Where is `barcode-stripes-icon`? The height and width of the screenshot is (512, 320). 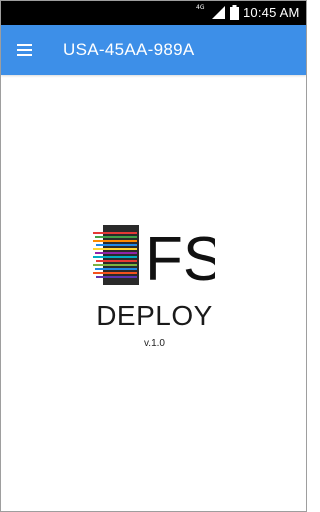
barcode-stripes-icon is located at coordinates (116, 255).